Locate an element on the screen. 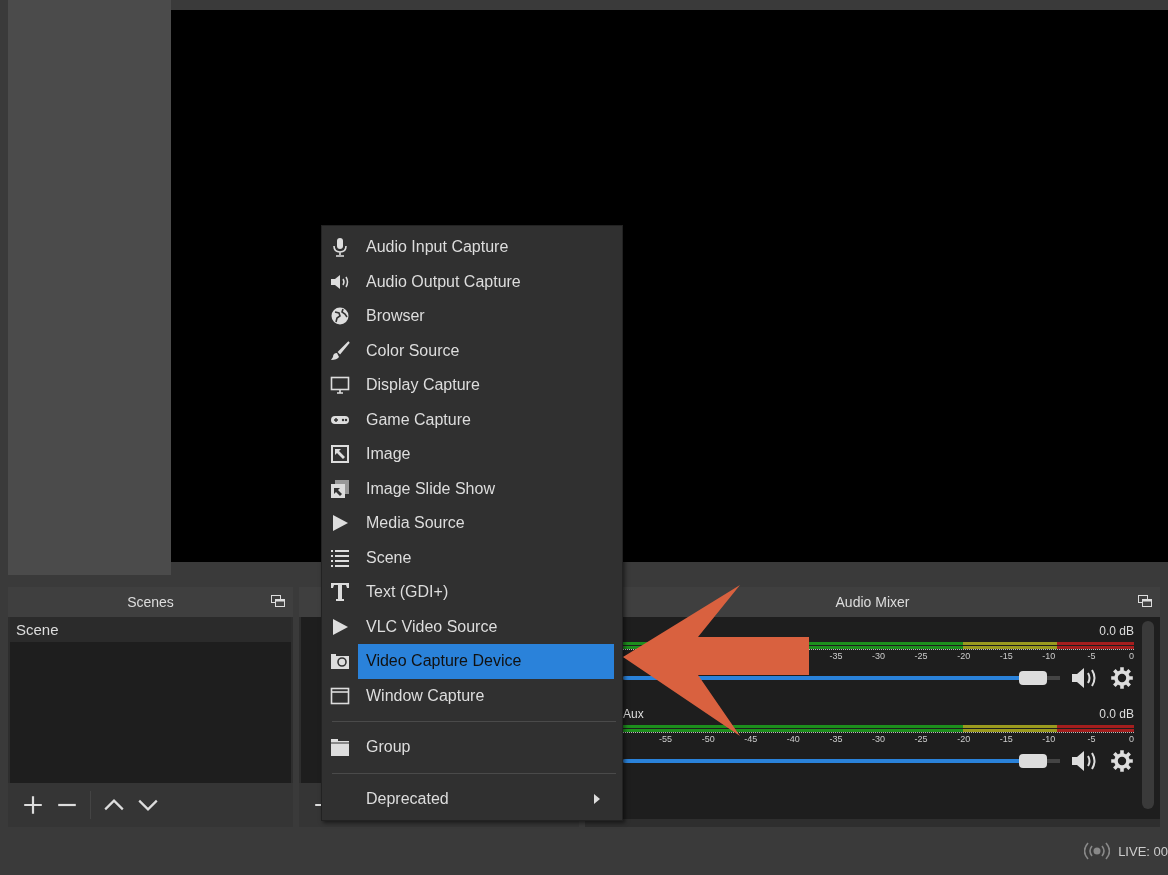 This screenshot has height=875, width=1168. menu-item: Audio Input Capture is located at coordinates (472, 247).